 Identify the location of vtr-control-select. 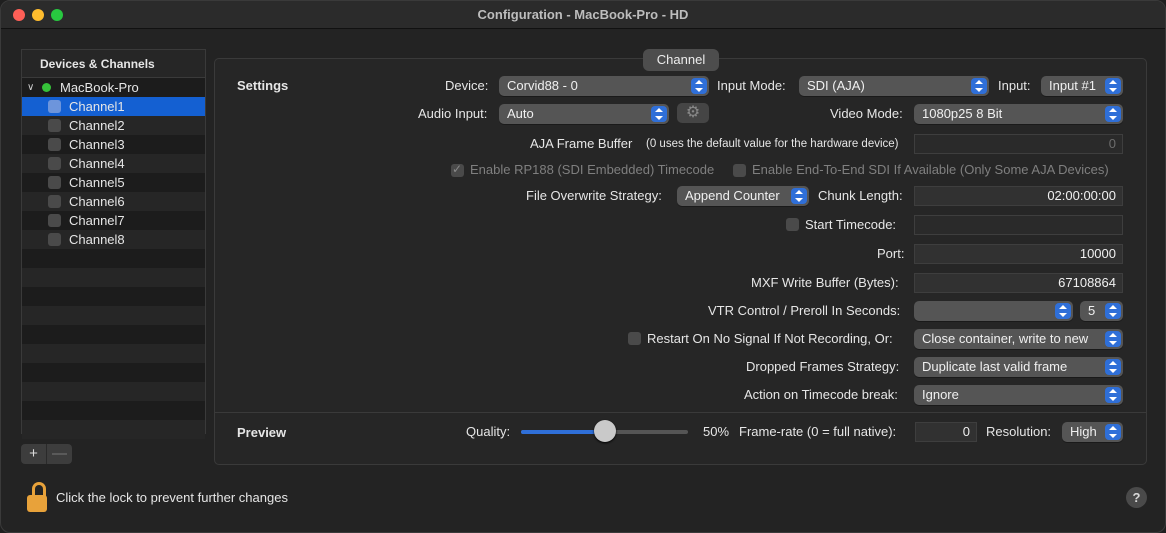
(993, 311).